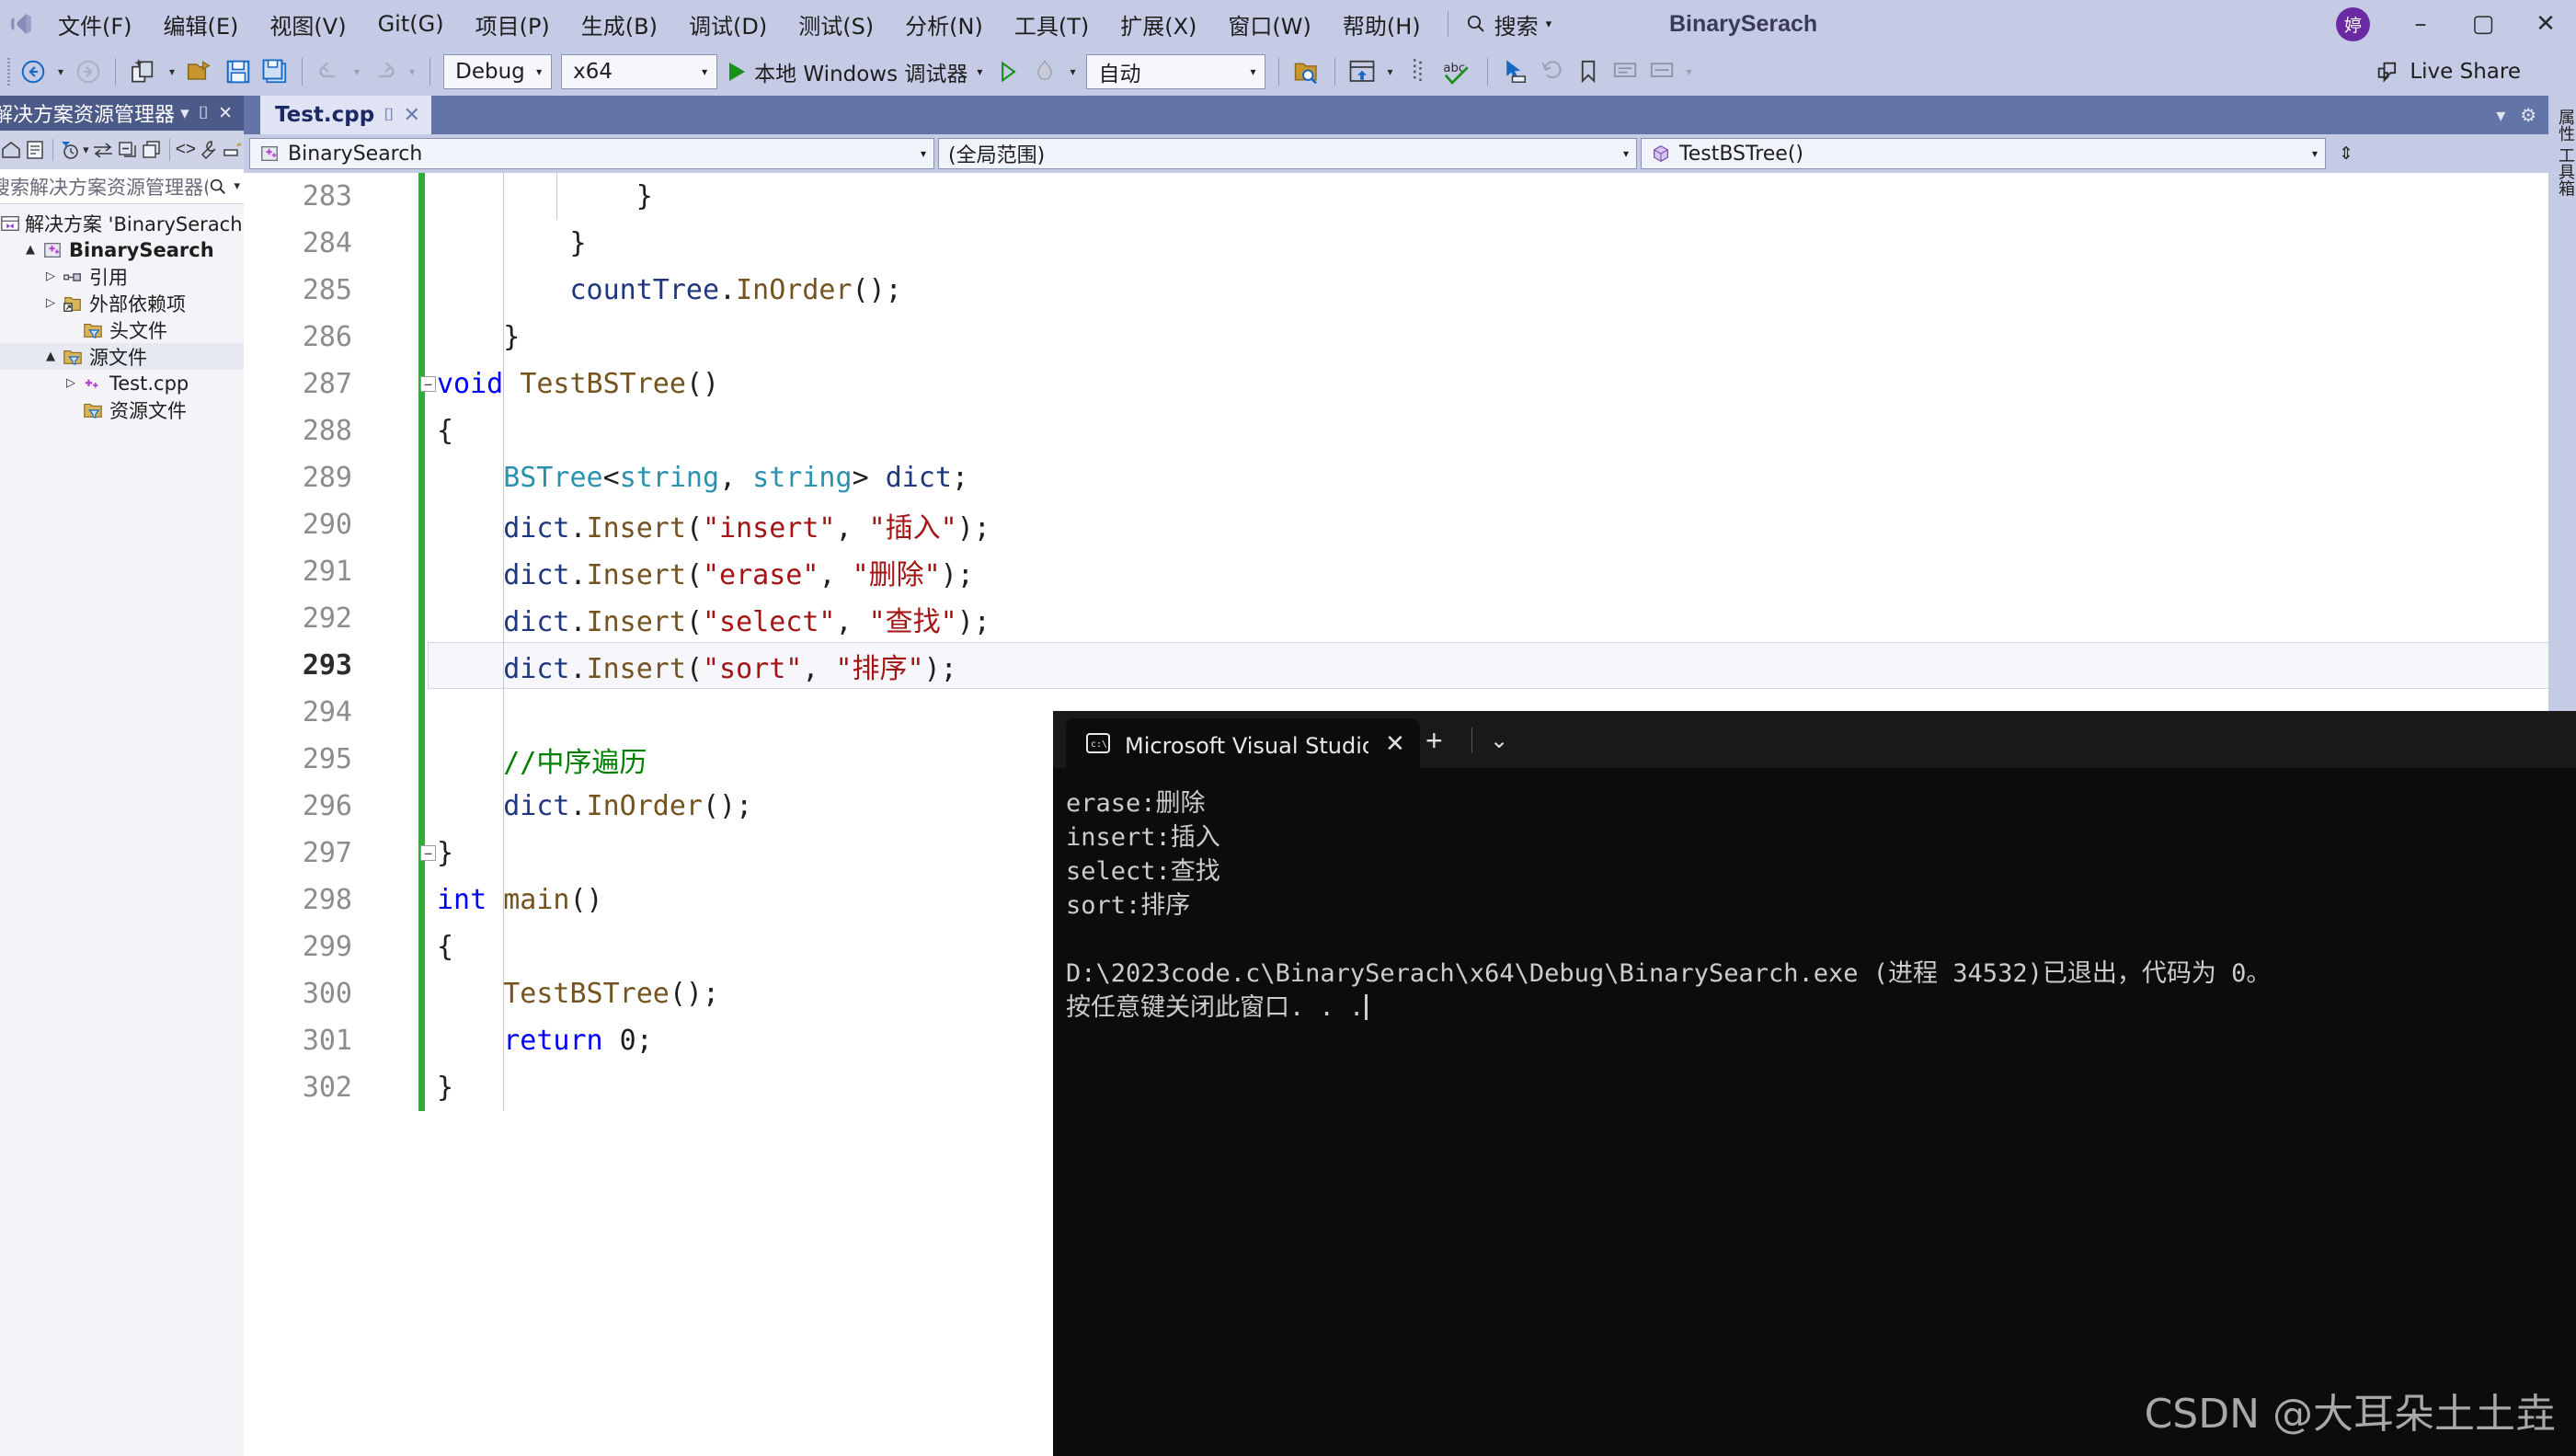 The height and width of the screenshot is (1456, 2576). What do you see at coordinates (186, 150) in the screenshot?
I see `code-view-icon: <>` at bounding box center [186, 150].